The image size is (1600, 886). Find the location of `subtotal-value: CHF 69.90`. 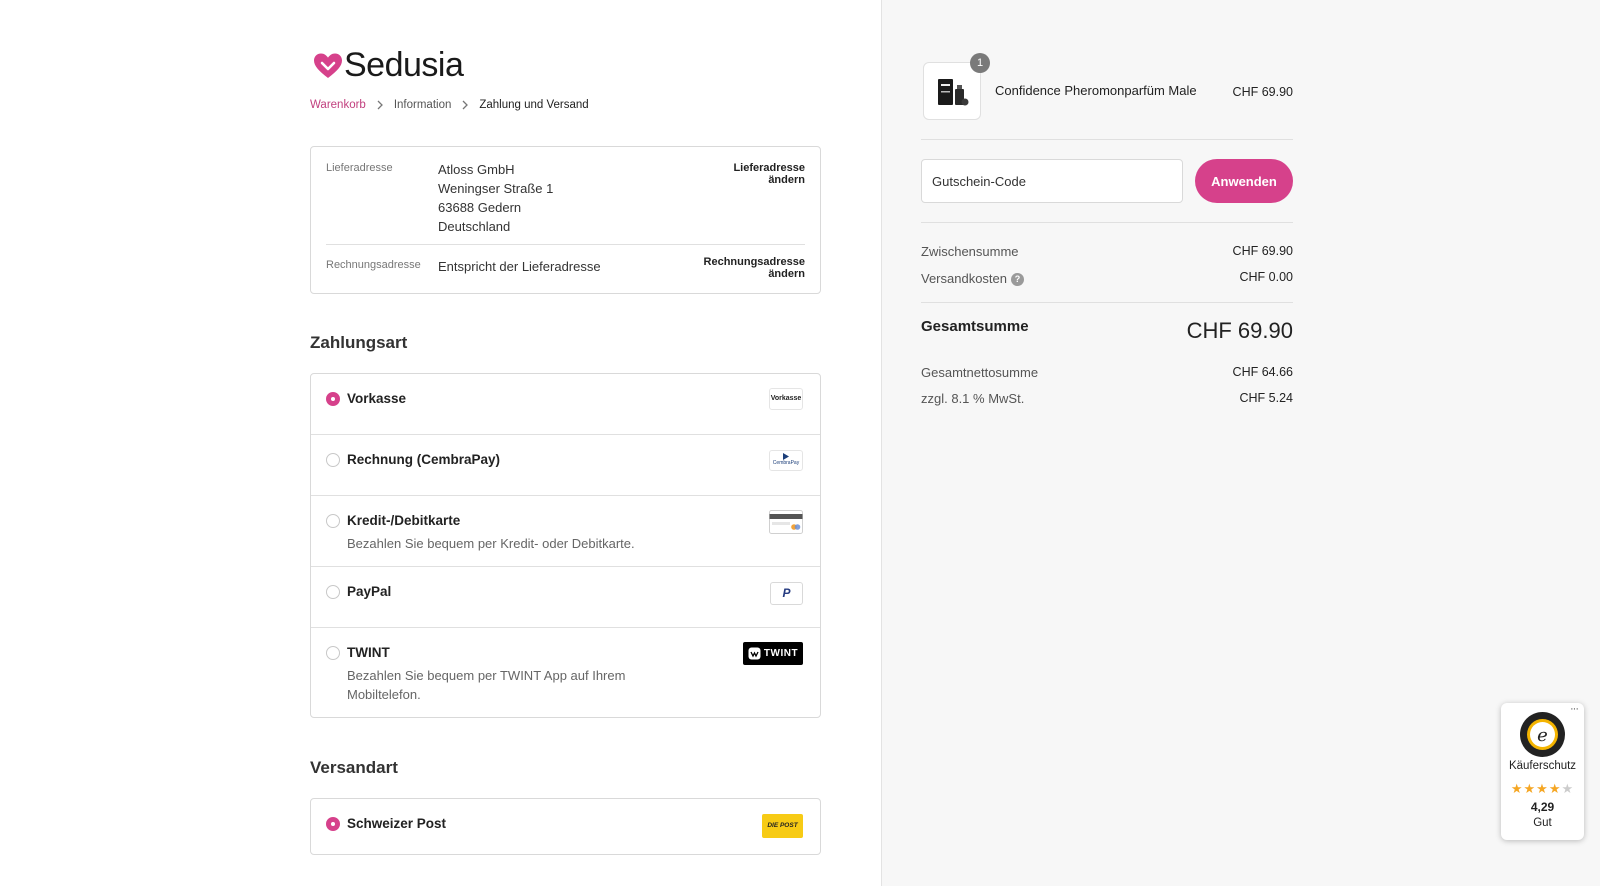

subtotal-value: CHF 69.90 is located at coordinates (1262, 251).